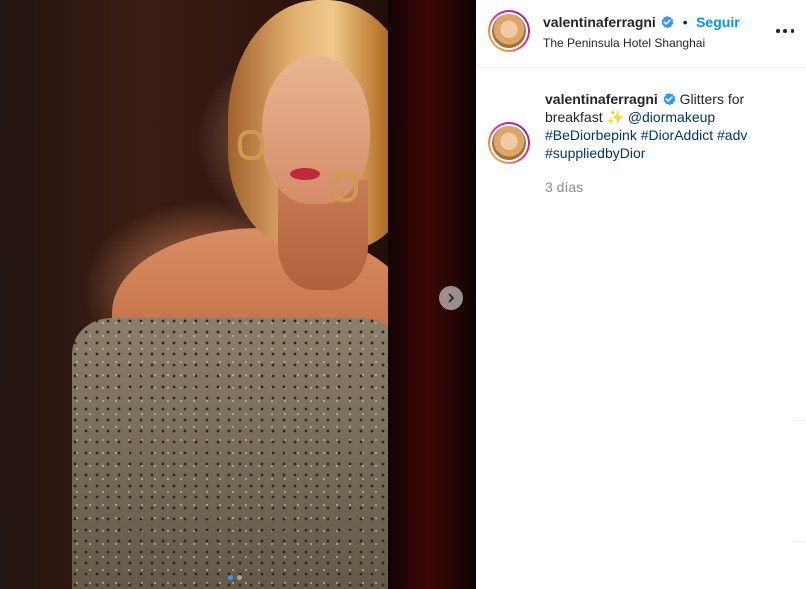 The image size is (806, 589). Describe the element at coordinates (509, 31) in the screenshot. I see `header-avatar` at that location.